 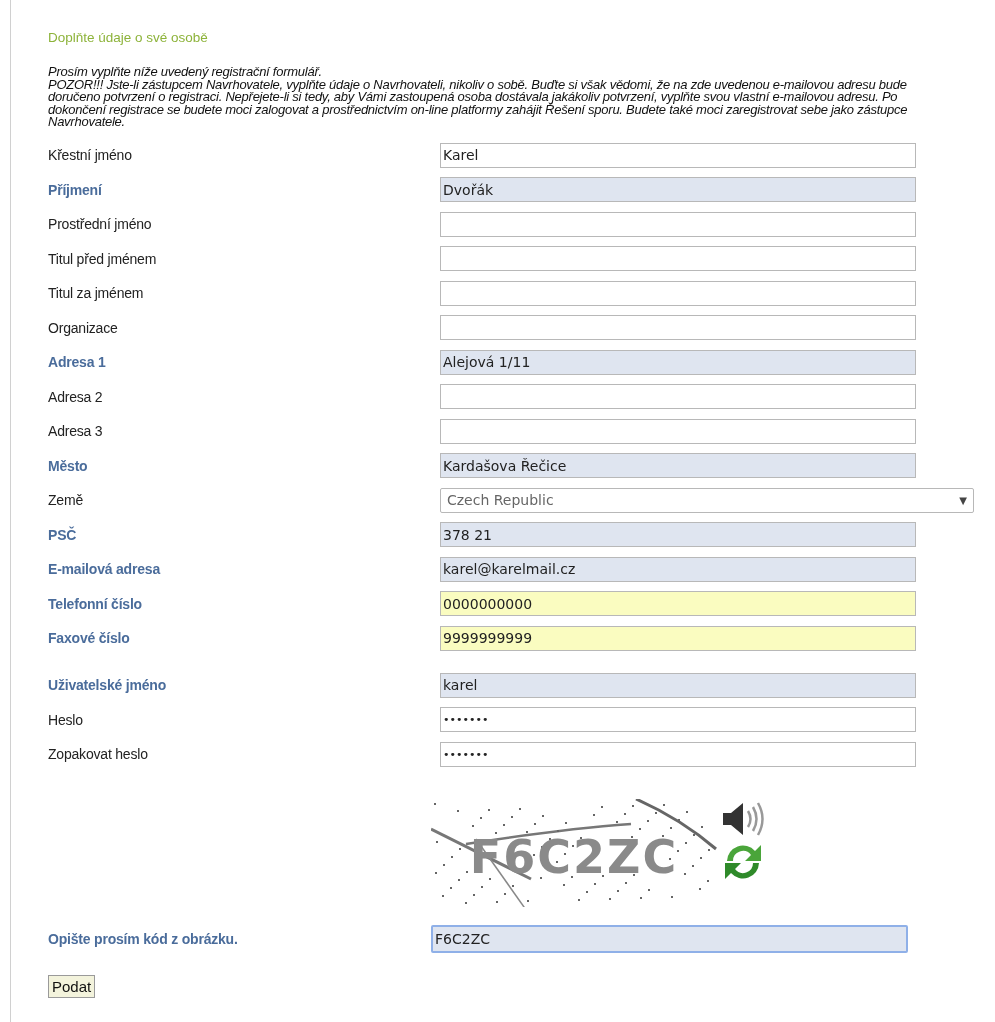 I want to click on intro-text: POZOR!!! Jste-li zástupcem Navrhovatele, vyplňte údaje o Navrhovateli, nikoliv o sobě. Buďte si však vědomi, že na zde uvedenou e-mailovou adresu bude doručeno potvrzení o registraci. Nepřejete-li si tedy, aby Vámi zastoupená osoba dostávala jakákoliv potvrzení, vyplňte svou vlastní e-mailovou adresu. Po dokončení registrace se budete moci zalogovat a prostřednictvím on-line platformy zahájit Řešení sporu. Budete také moci zaregistrovat sebe jako zástupce Navrhovatele., so click(x=478, y=103).